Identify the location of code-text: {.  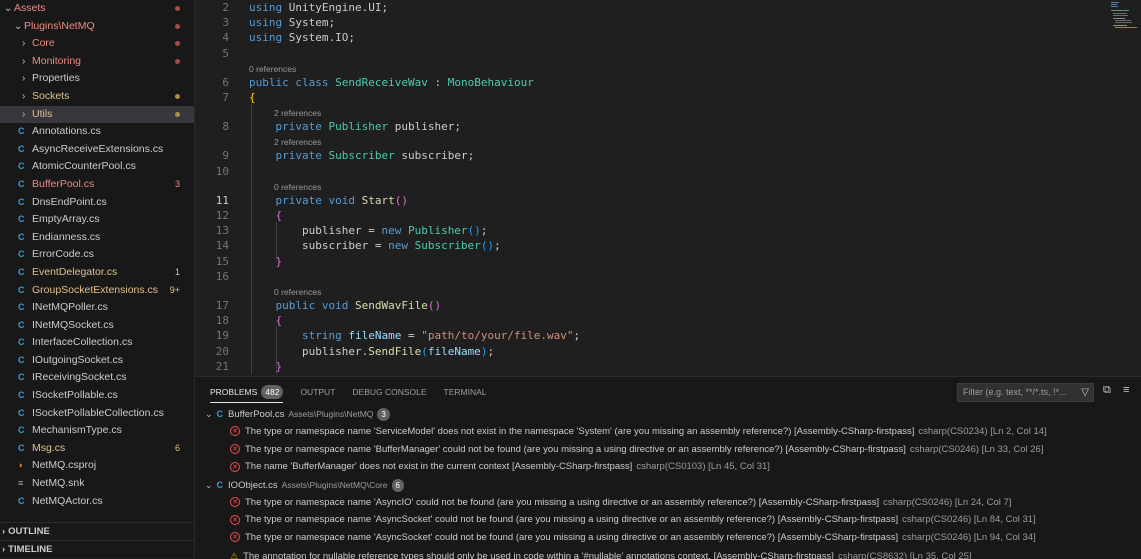
(266, 215).